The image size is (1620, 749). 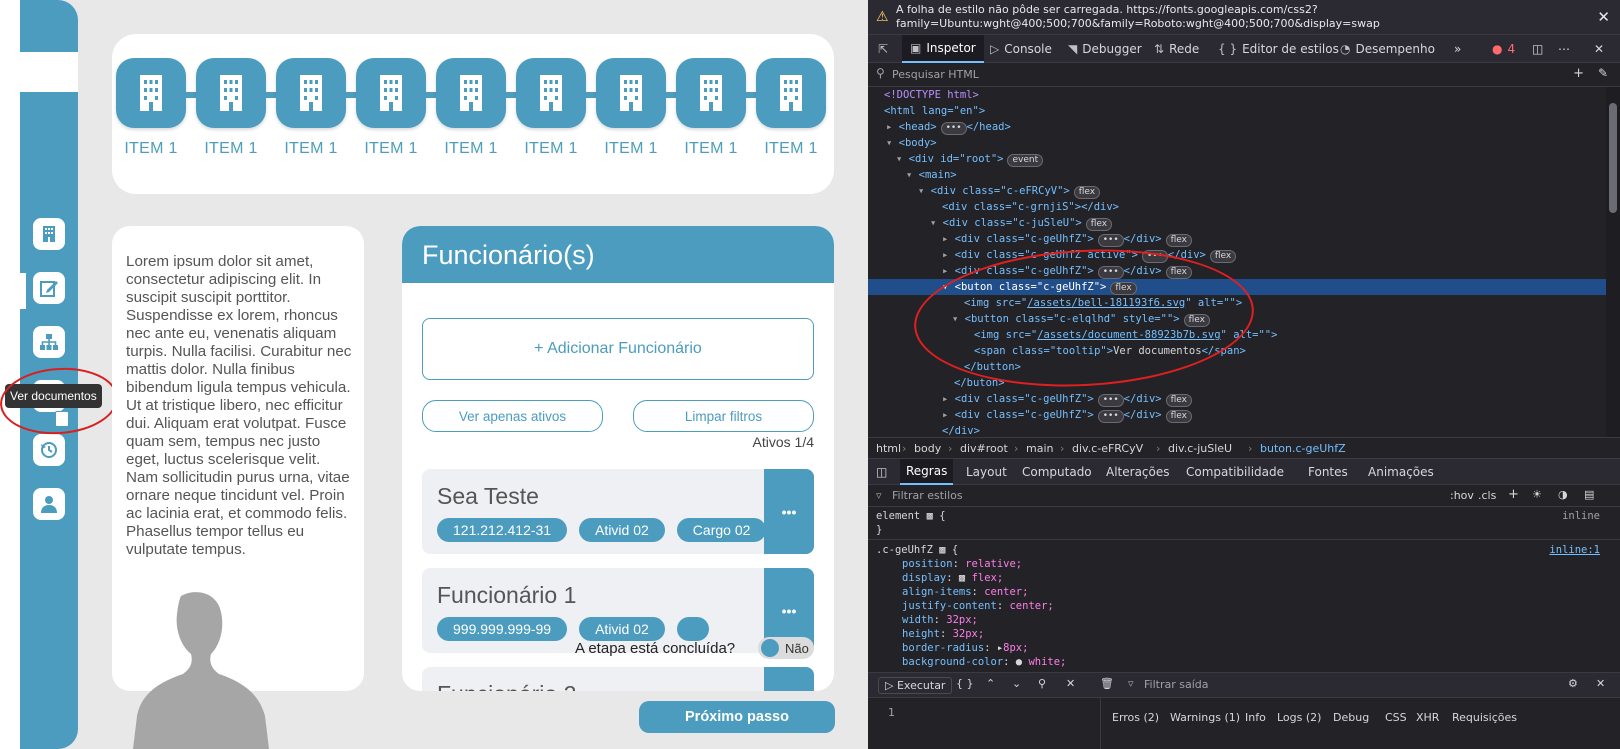 I want to click on tab-inspector: ▣ Inspetor, so click(x=943, y=49).